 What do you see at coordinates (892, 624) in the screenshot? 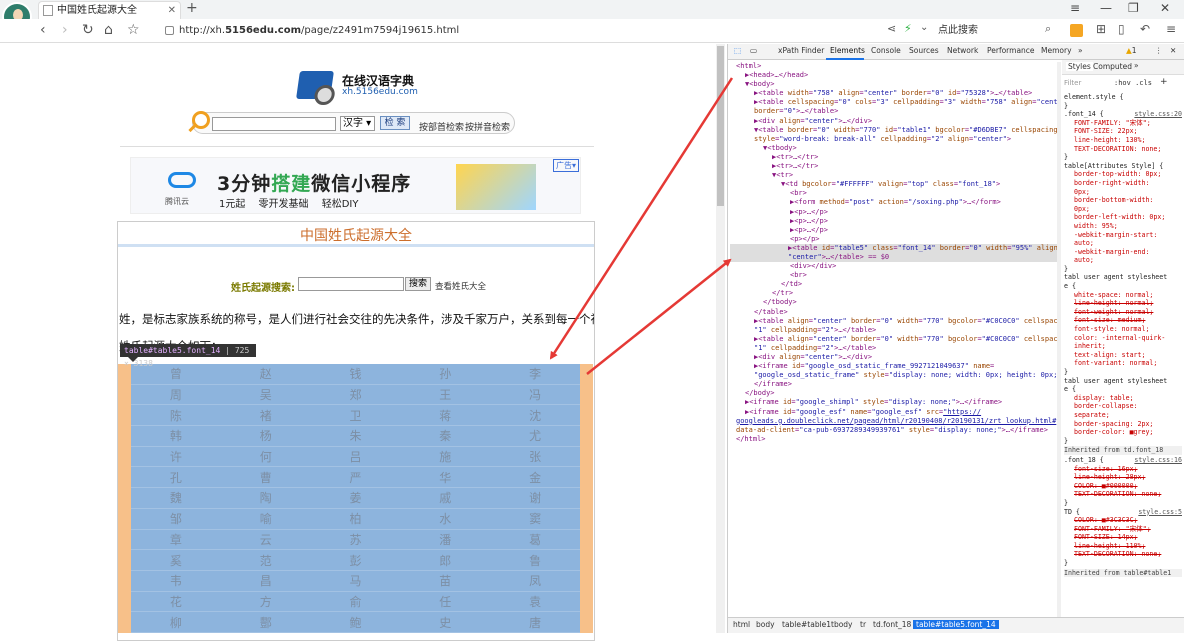
I see `breadcrumb-td: td.font_18` at bounding box center [892, 624].